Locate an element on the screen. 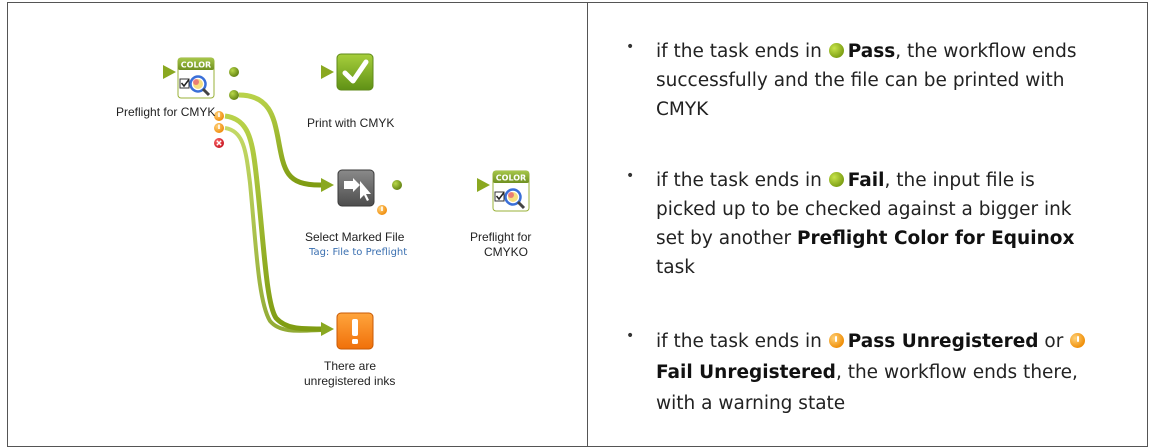  fail-unregistered-state-icon is located at coordinates (1078, 340).